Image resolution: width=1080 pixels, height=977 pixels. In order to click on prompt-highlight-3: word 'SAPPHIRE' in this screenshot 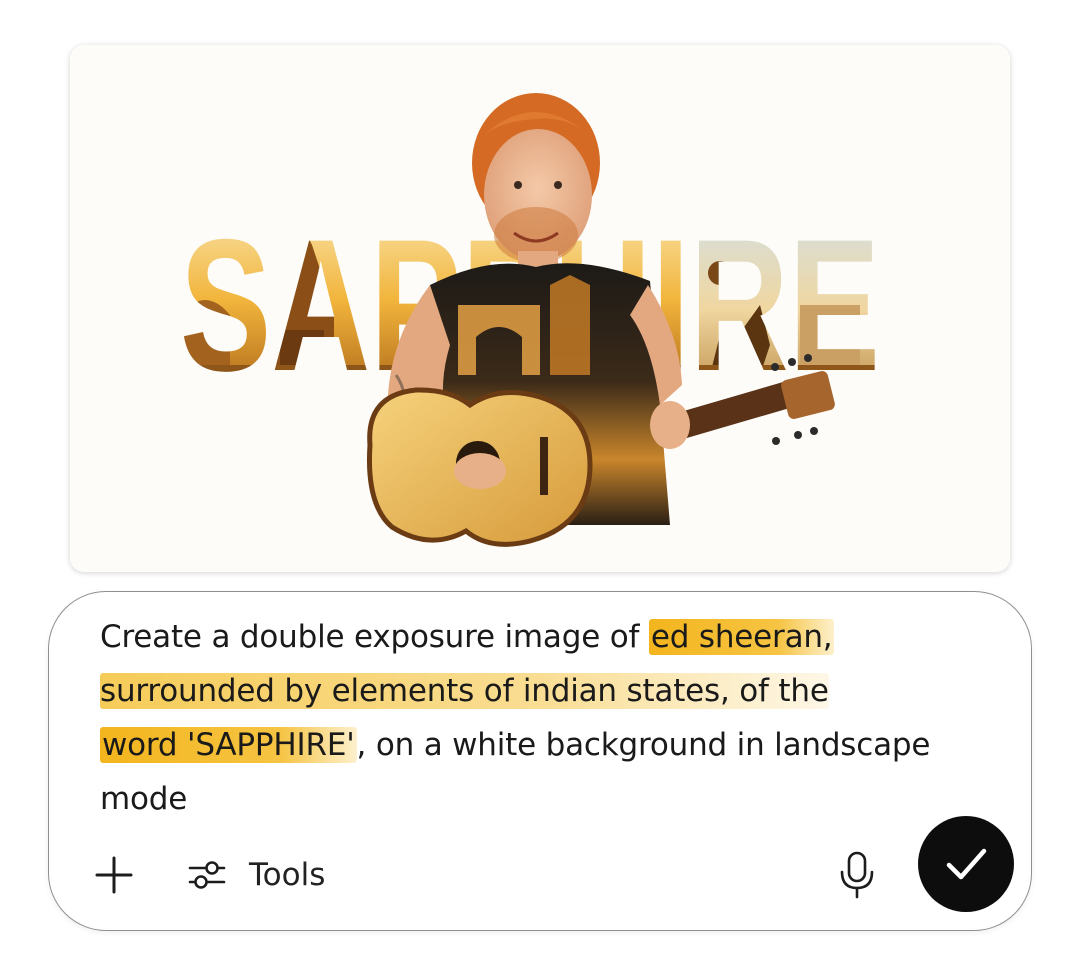, I will do `click(228, 745)`.